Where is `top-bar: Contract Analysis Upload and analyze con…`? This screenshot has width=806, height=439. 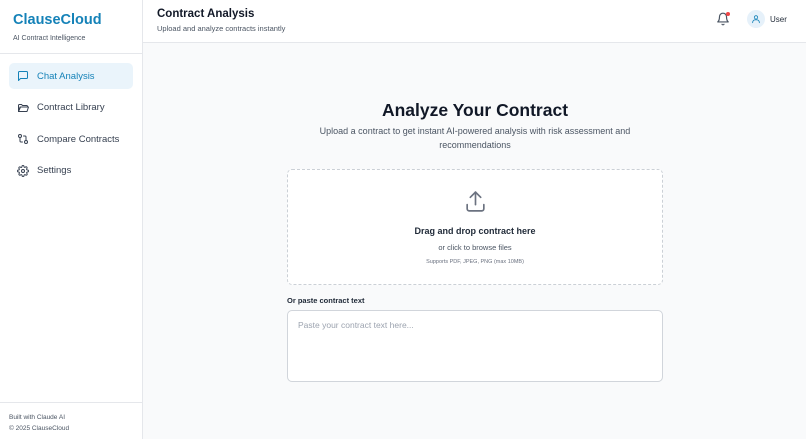
top-bar: Contract Analysis Upload and analyze con… is located at coordinates (474, 21).